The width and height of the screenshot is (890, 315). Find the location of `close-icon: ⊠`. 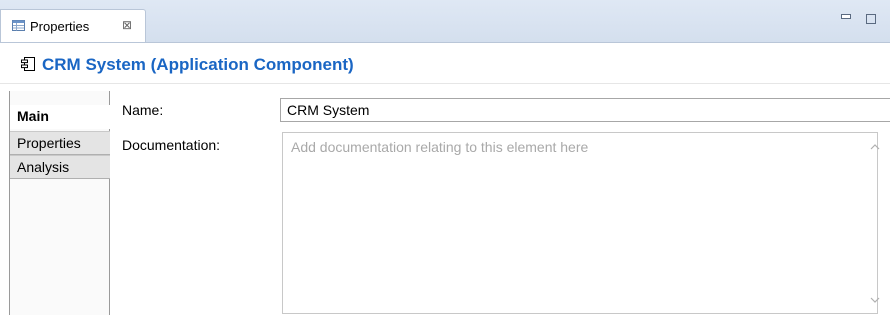

close-icon: ⊠ is located at coordinates (127, 25).